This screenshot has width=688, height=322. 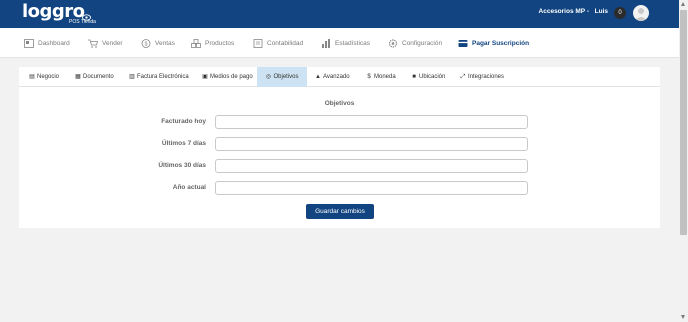 I want to click on credit-card-icon, so click(x=463, y=43).